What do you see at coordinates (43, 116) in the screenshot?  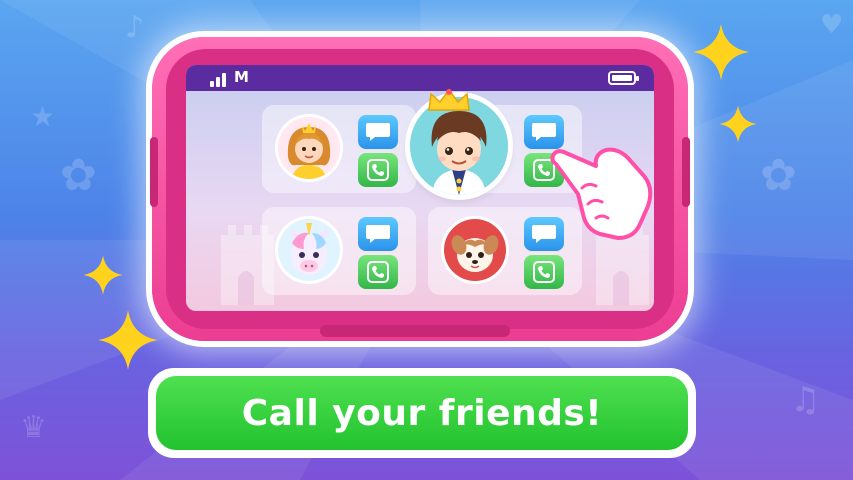 I see `star-decoration-icon: ★` at bounding box center [43, 116].